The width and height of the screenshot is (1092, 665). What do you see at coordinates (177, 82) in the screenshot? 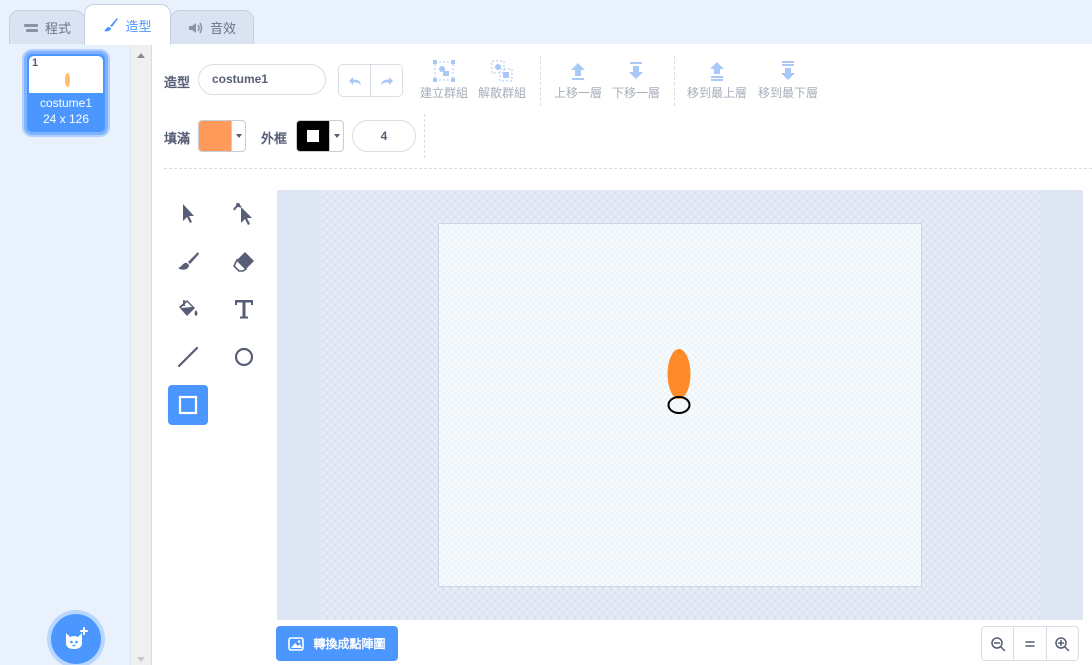
I see `costume-name-label: 造型` at bounding box center [177, 82].